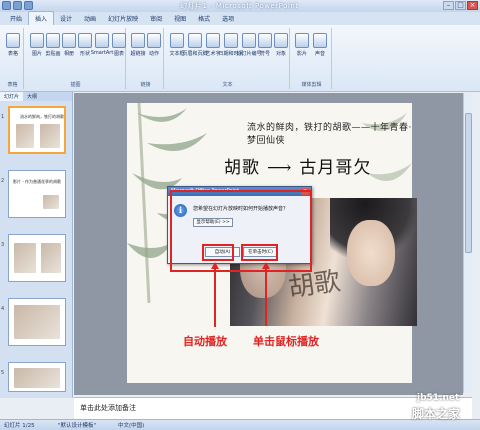 The height and width of the screenshot is (430, 480). Describe the element at coordinates (448, 5) in the screenshot. I see `minimize-button: –` at that location.